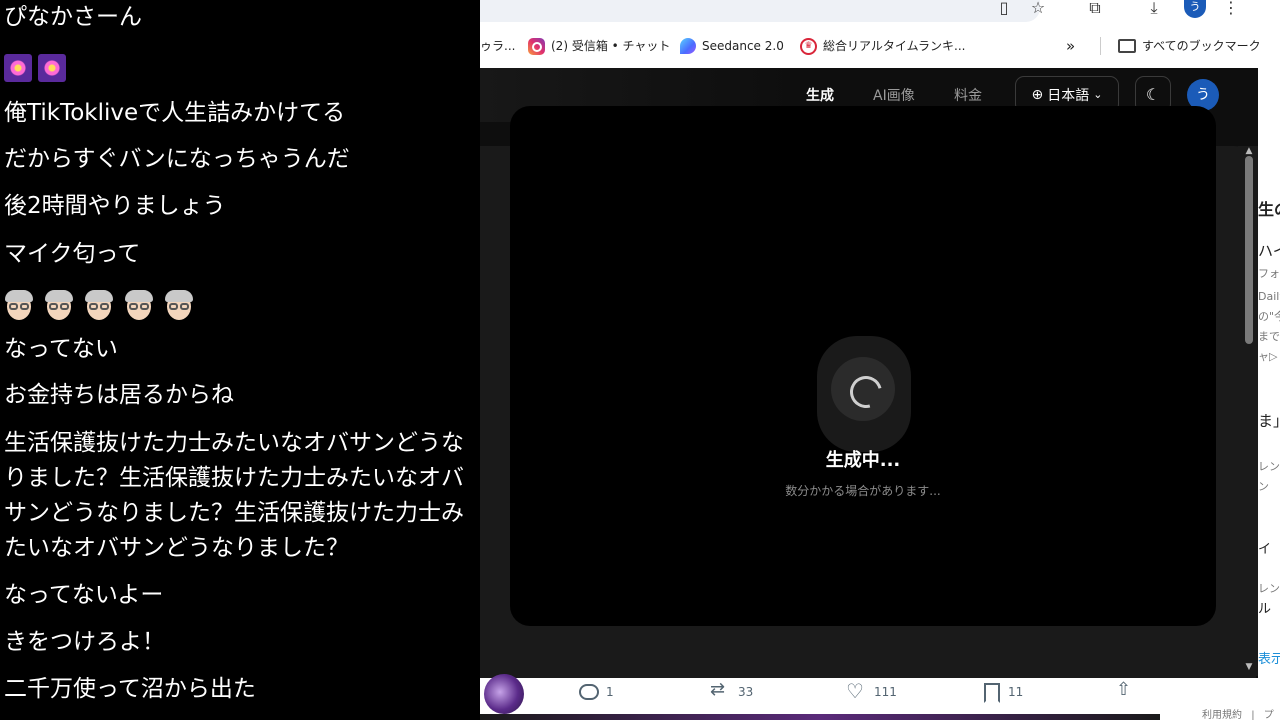 This screenshot has height=720, width=1280. I want to click on footer-links: 利用規約 | プ, so click(1238, 713).